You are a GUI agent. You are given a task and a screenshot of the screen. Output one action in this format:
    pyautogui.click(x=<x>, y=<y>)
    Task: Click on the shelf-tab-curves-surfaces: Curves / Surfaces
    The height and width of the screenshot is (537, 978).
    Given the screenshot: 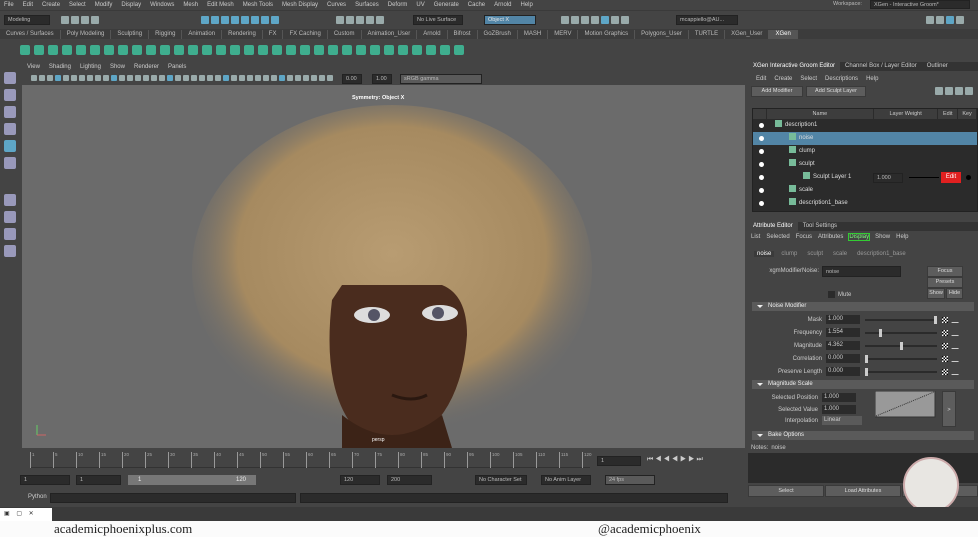 What is the action you would take?
    pyautogui.click(x=30, y=34)
    